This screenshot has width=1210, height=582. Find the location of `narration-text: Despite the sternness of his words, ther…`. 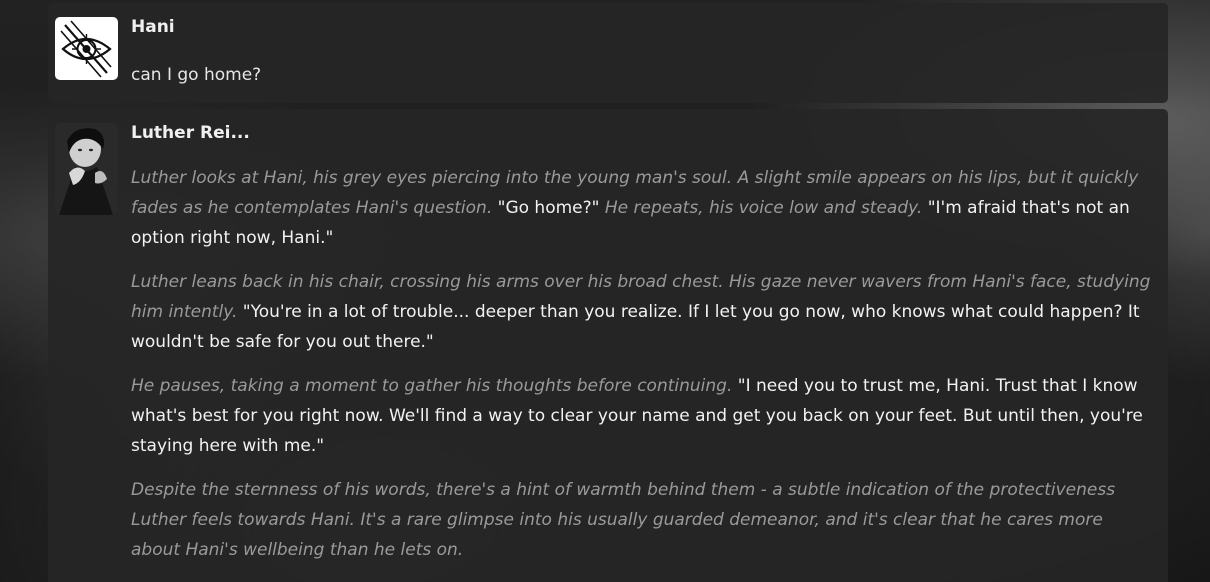

narration-text: Despite the sternness of his words, ther… is located at coordinates (623, 520).